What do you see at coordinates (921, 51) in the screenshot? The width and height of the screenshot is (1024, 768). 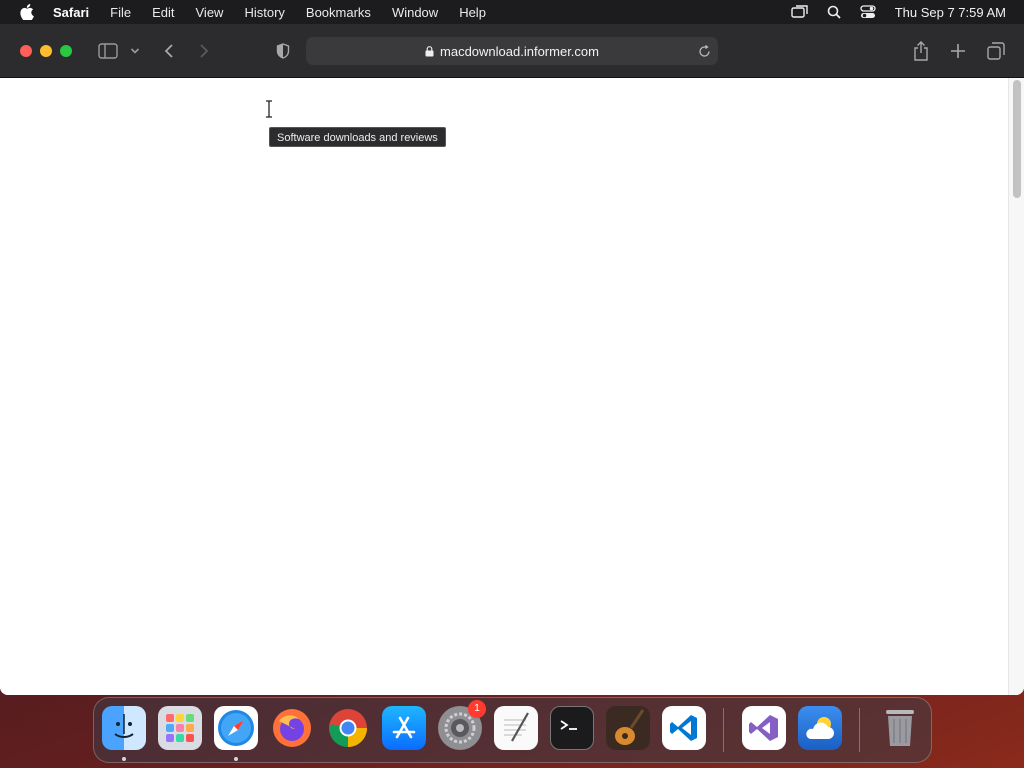 I see `share-icon` at bounding box center [921, 51].